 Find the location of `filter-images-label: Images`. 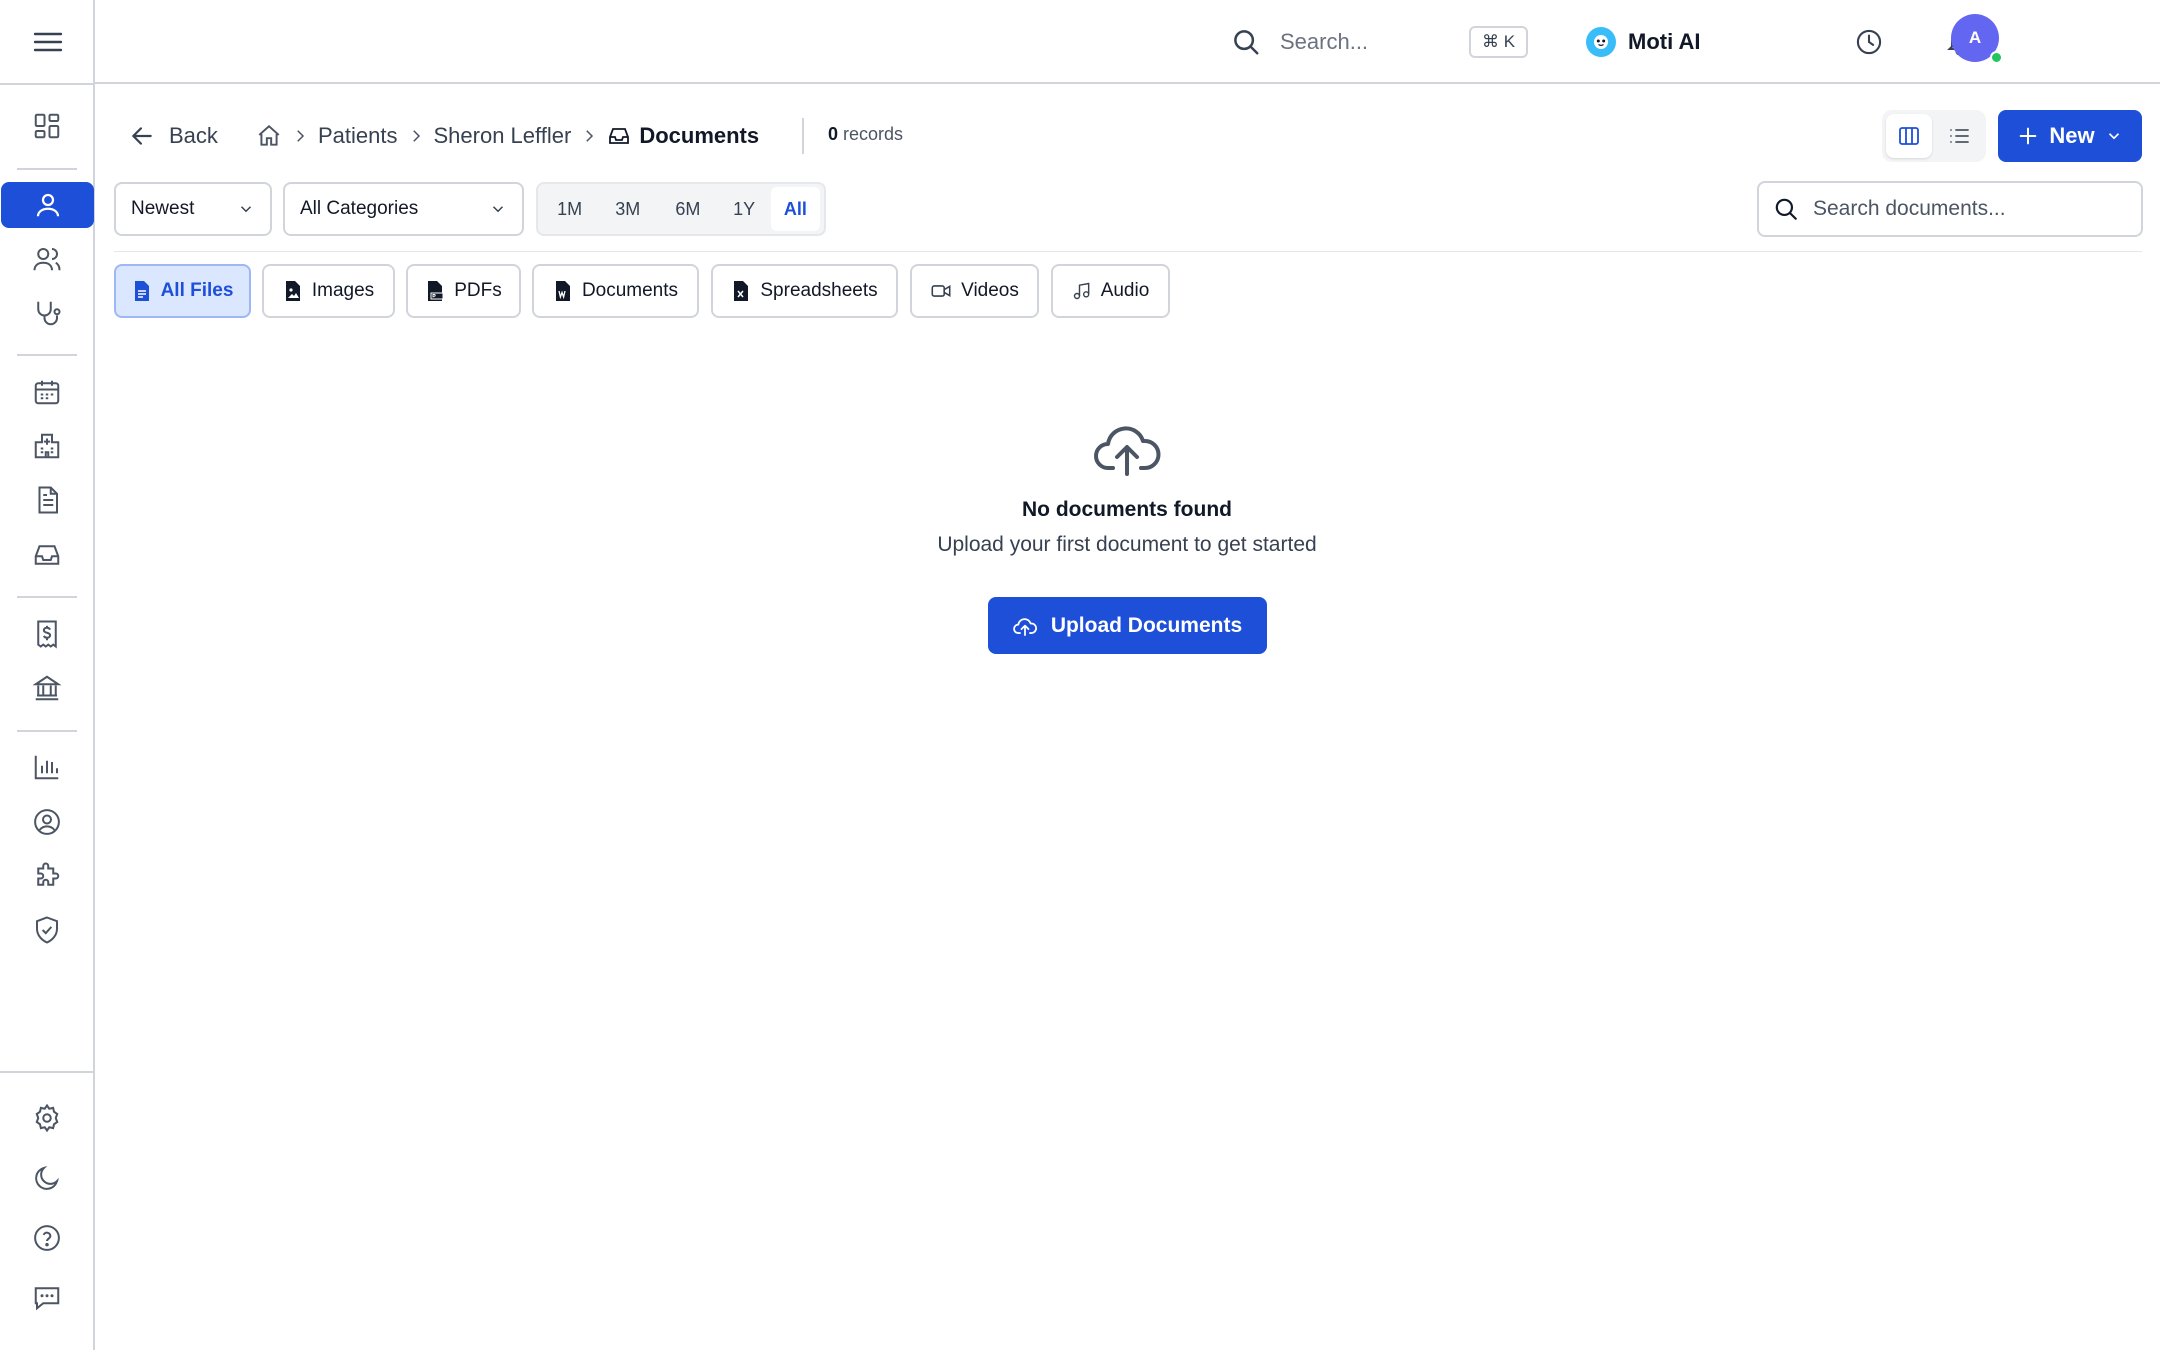

filter-images-label: Images is located at coordinates (343, 290).